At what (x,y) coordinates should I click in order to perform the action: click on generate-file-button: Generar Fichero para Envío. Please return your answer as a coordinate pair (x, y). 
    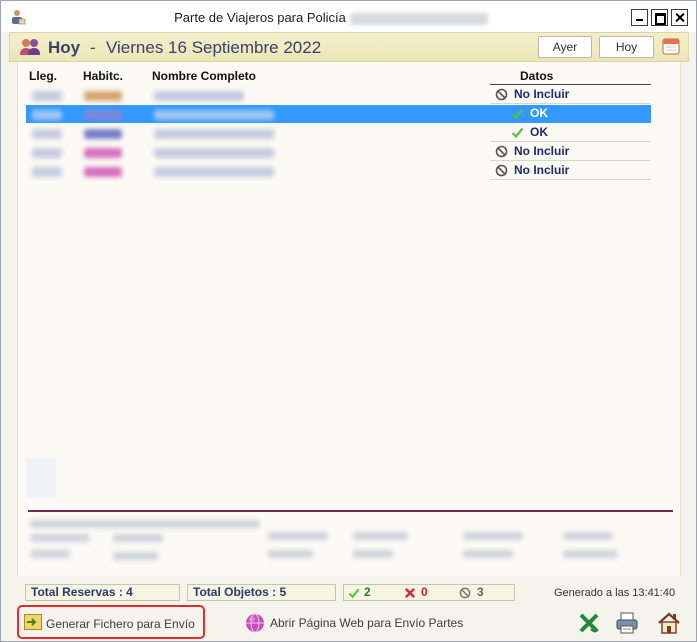
    Looking at the image, I should click on (111, 622).